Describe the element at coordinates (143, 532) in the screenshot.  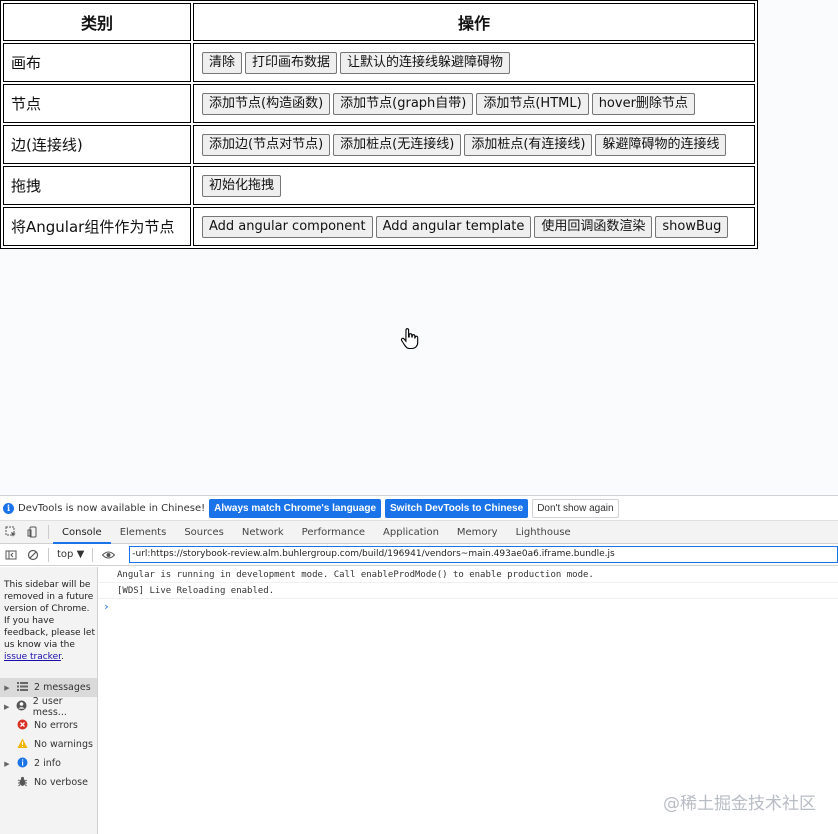
I see `tab-elements: Elements` at that location.